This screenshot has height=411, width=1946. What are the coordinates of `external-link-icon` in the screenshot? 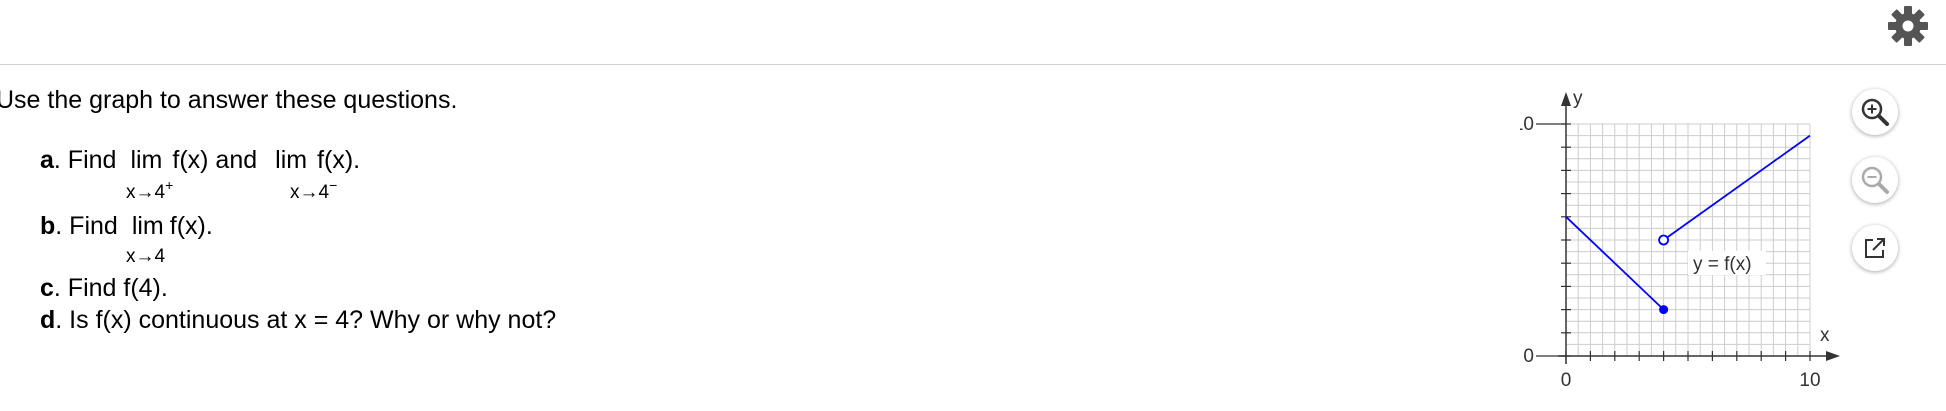 It's located at (1875, 248).